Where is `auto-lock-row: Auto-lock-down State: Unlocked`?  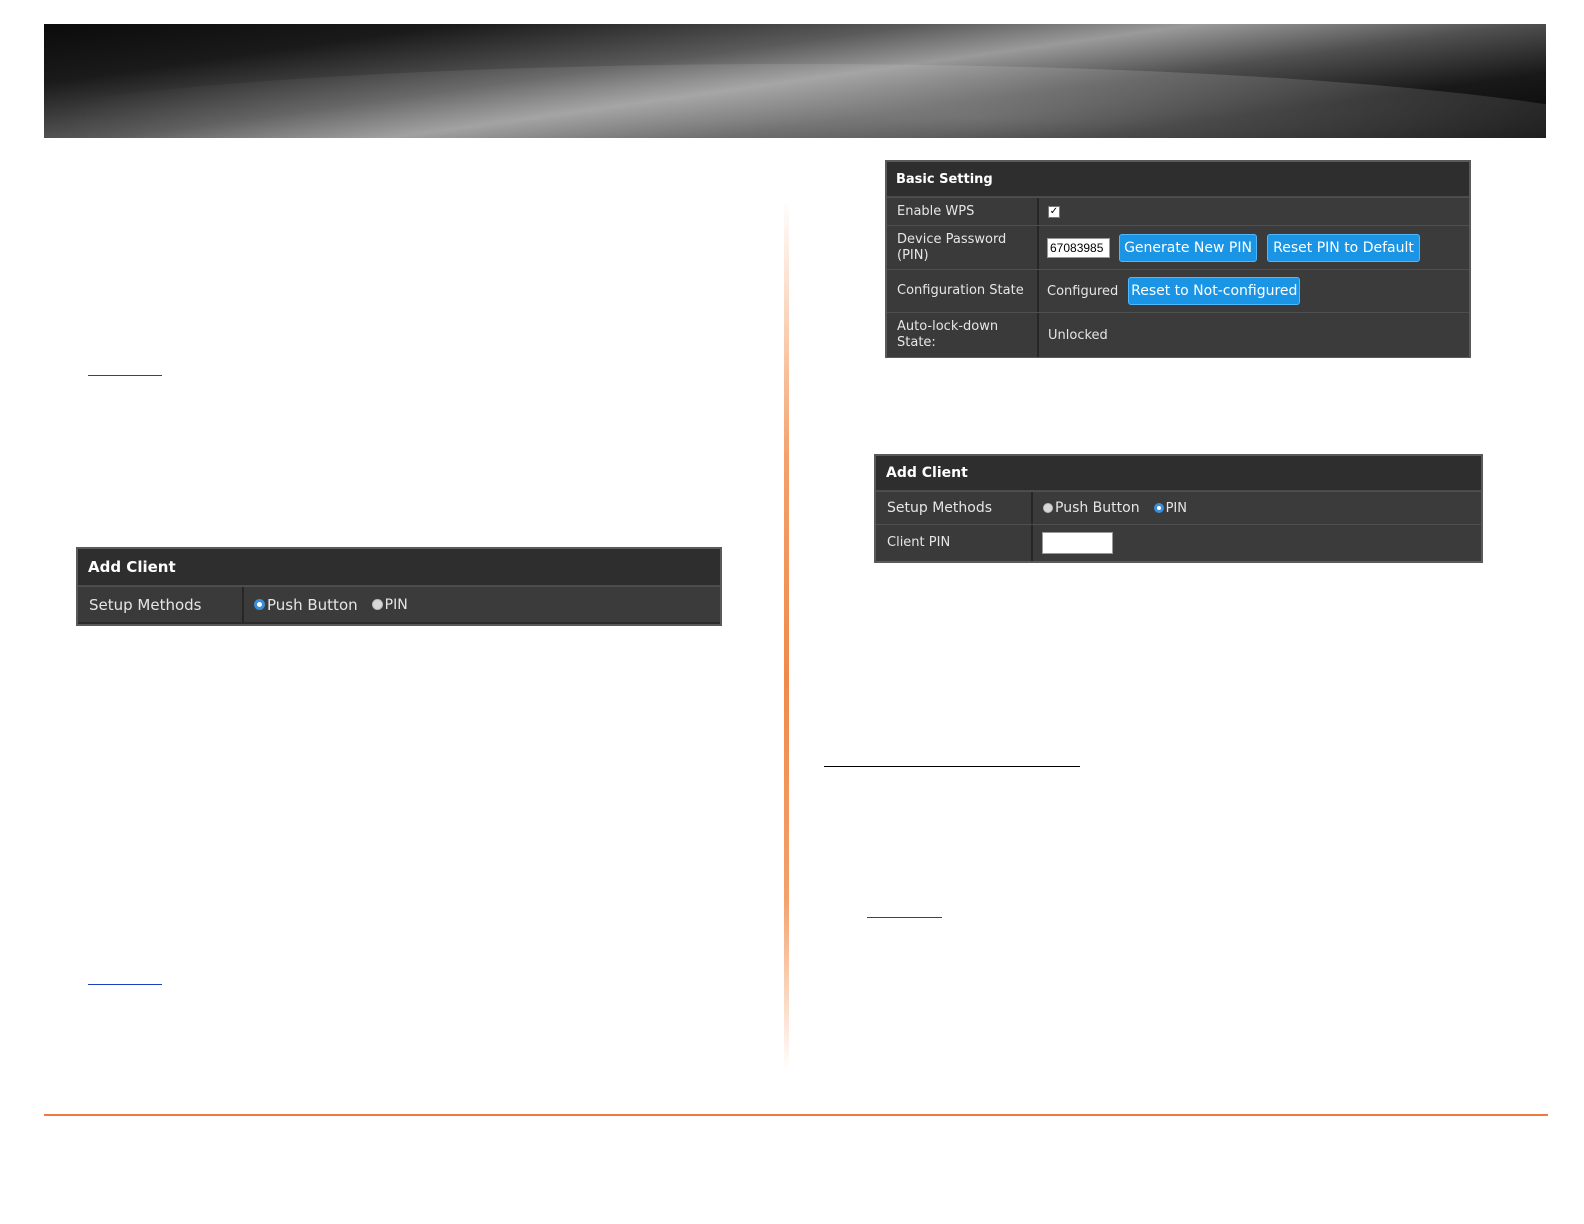
auto-lock-row: Auto-lock-down State: Unlocked is located at coordinates (1178, 334).